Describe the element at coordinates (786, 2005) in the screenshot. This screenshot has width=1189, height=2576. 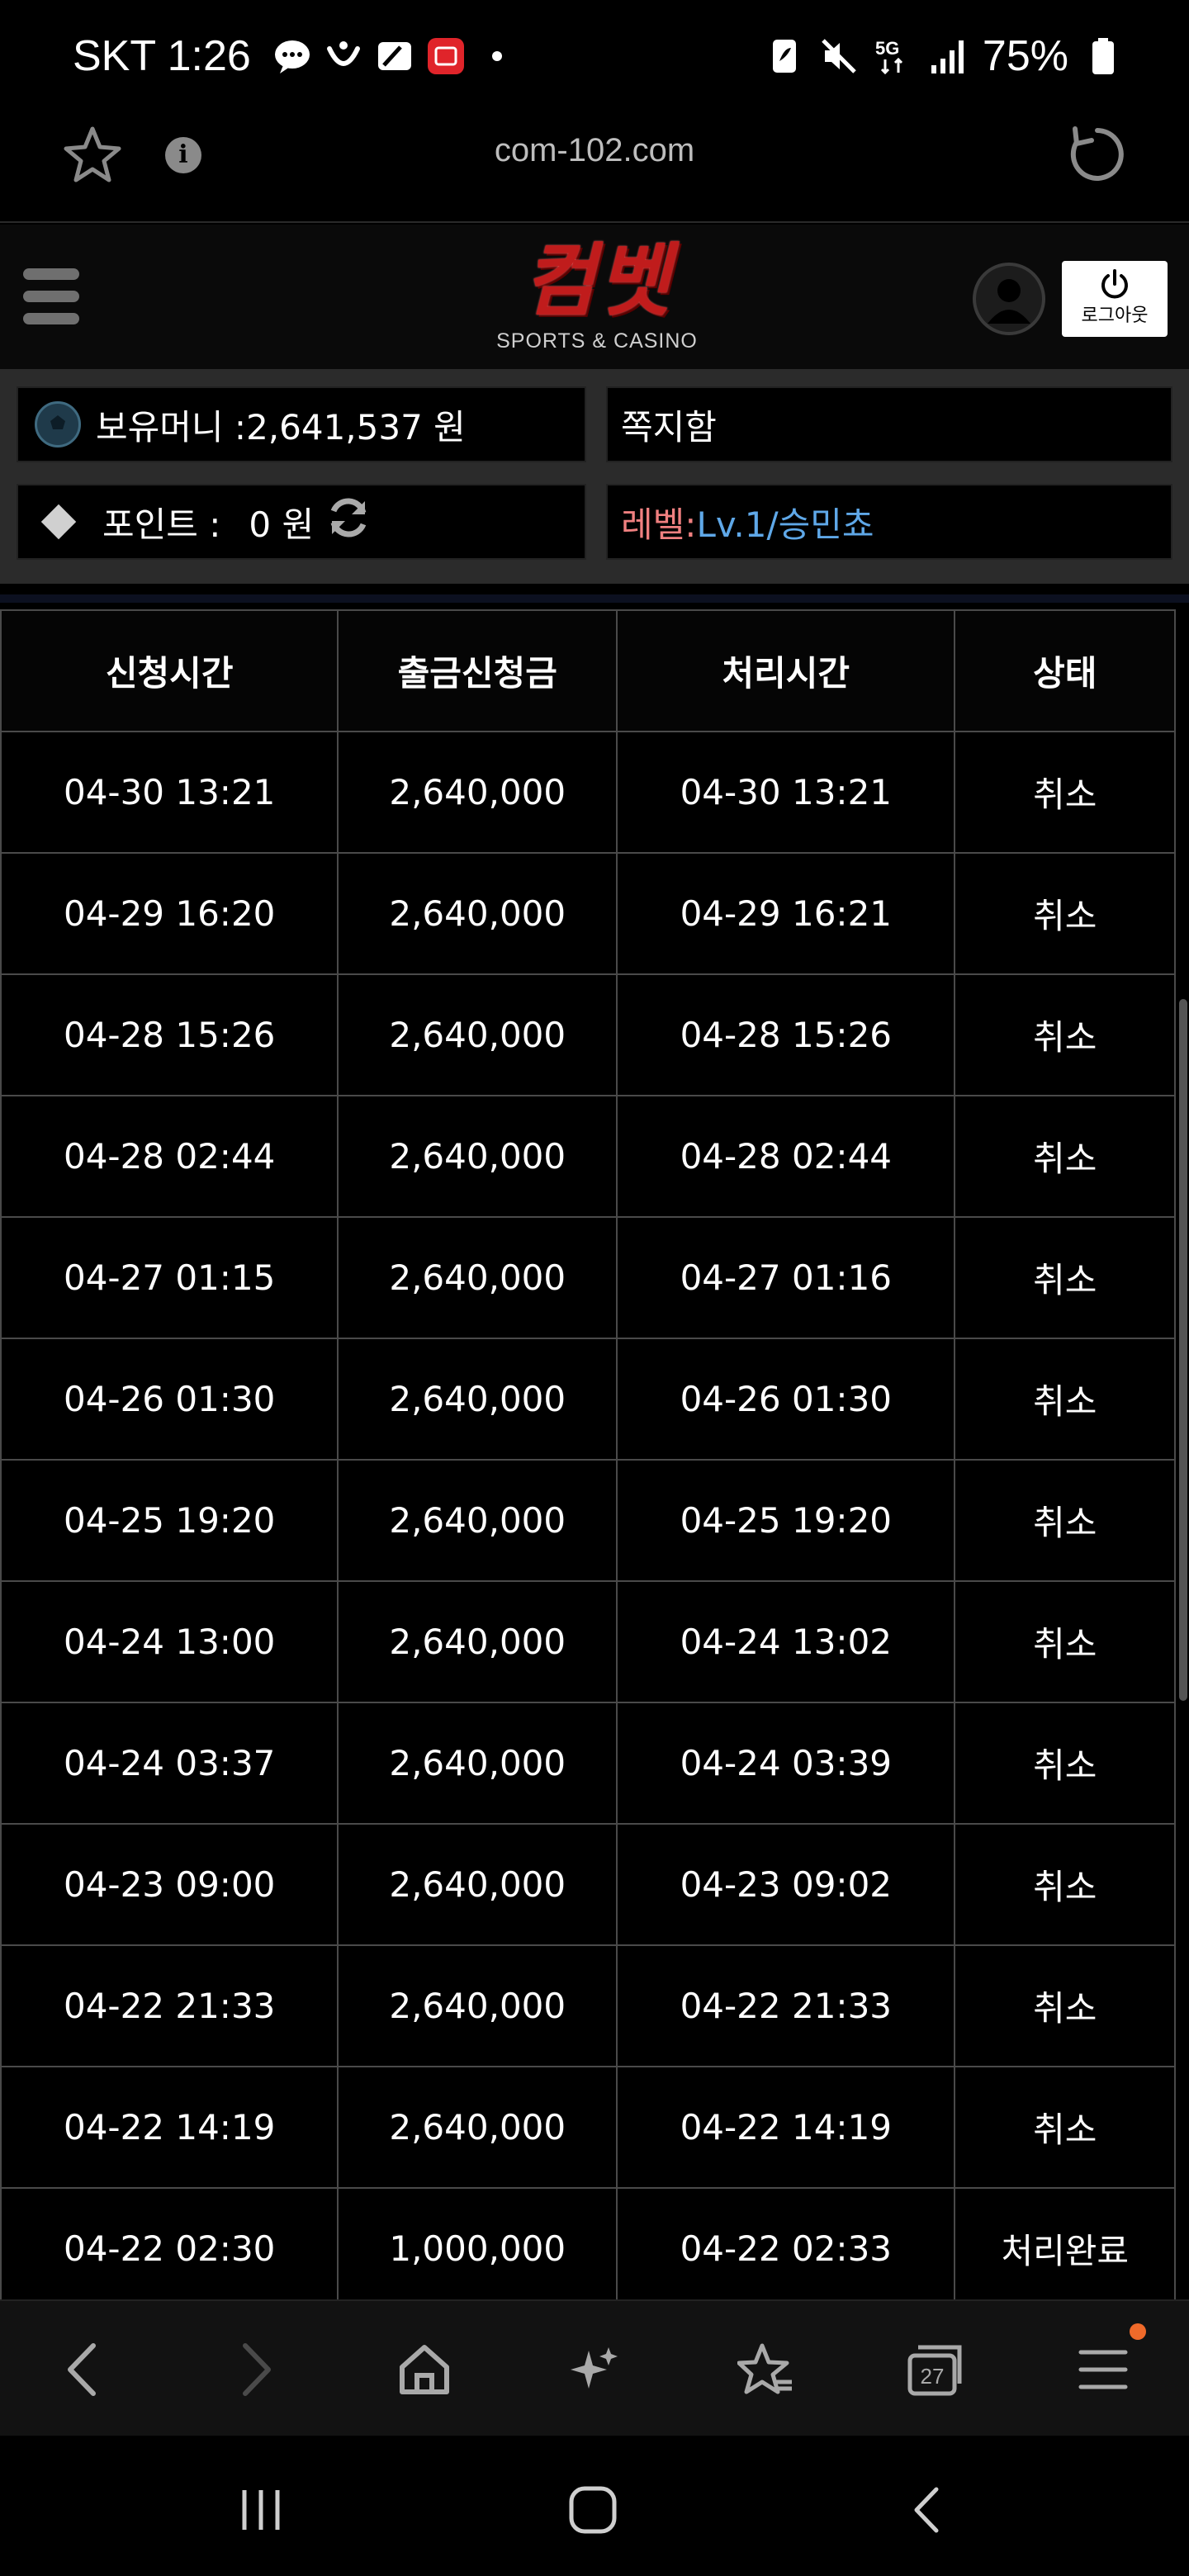
I see `process-time: 04-22 21:33` at that location.